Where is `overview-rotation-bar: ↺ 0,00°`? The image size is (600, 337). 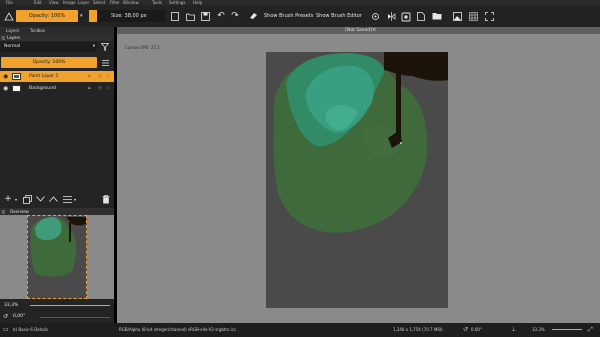
overview-rotation-bar: ↺ 0,00° is located at coordinates (57, 317).